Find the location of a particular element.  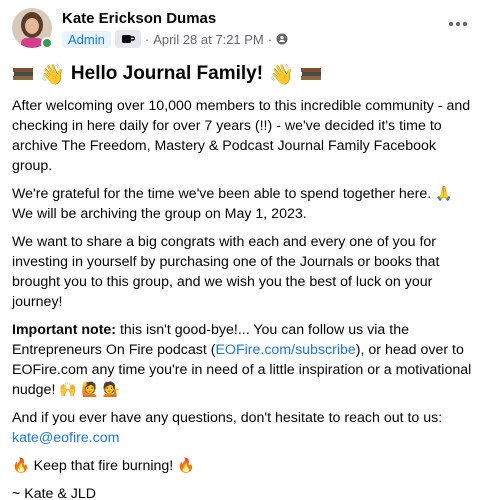

important-note-label: Important note: is located at coordinates (64, 330).